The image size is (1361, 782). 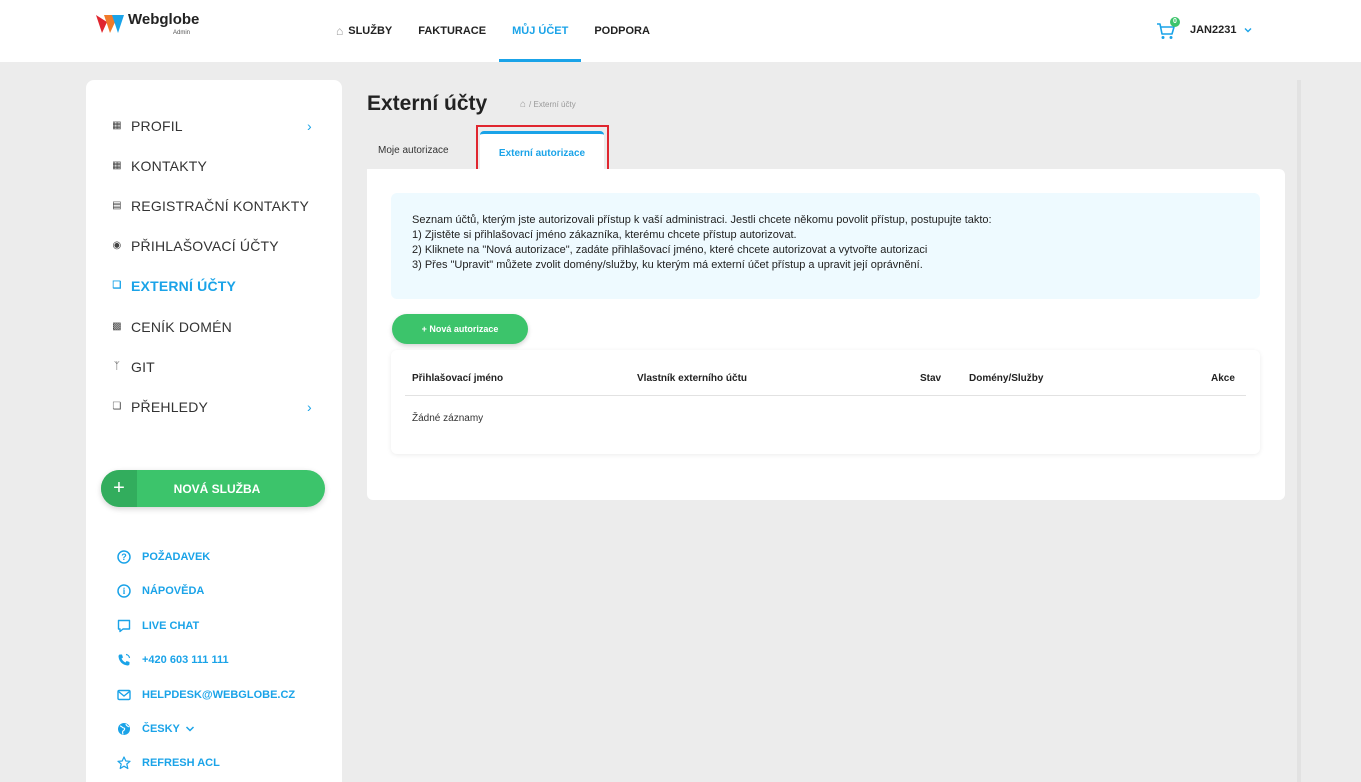 What do you see at coordinates (117, 205) in the screenshot?
I see `list-icon: ▤` at bounding box center [117, 205].